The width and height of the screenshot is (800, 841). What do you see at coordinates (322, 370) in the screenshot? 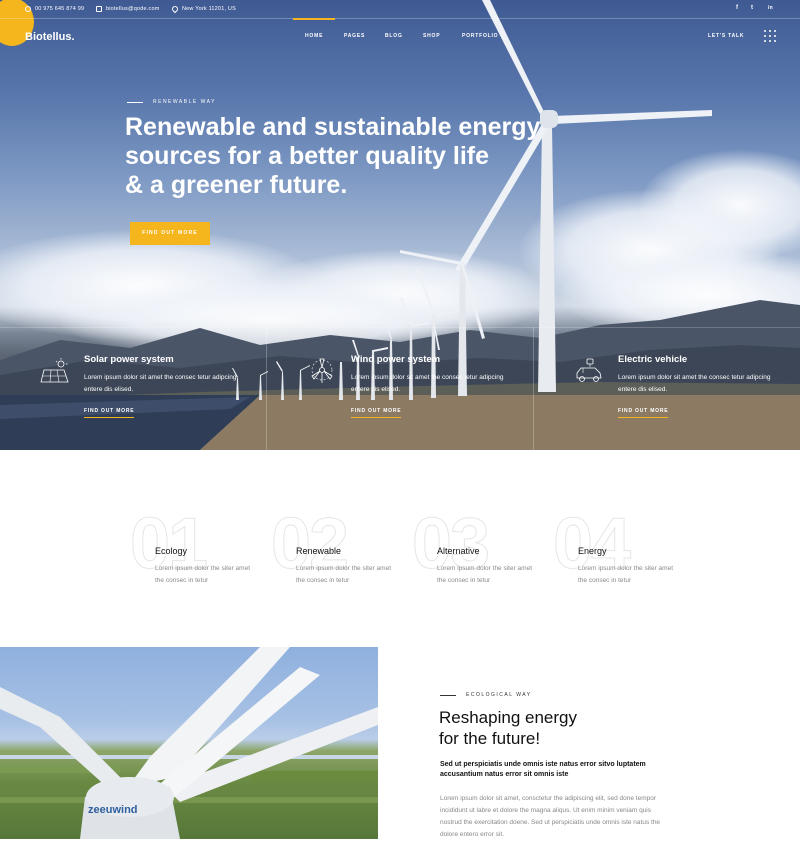
I see `wind-turbine-icon` at bounding box center [322, 370].